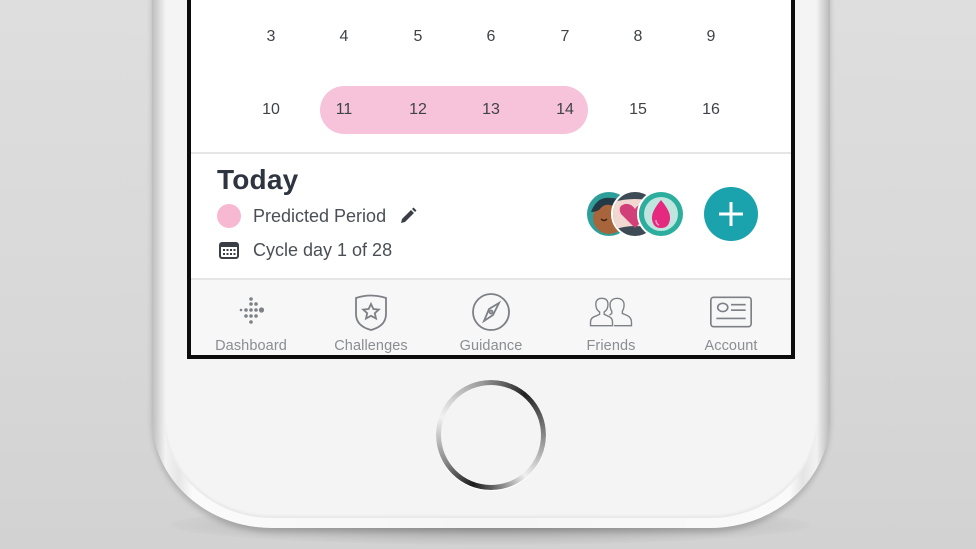 The width and height of the screenshot is (976, 549). Describe the element at coordinates (418, 37) in the screenshot. I see `calendar-day: 5` at that location.